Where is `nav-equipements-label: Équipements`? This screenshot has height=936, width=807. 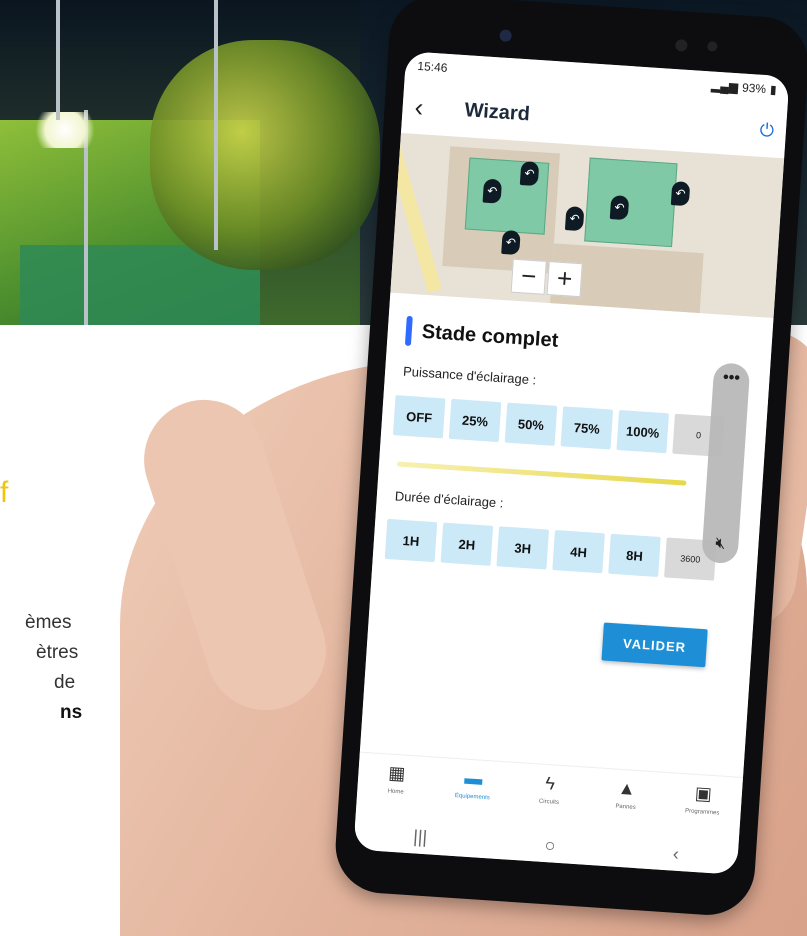 nav-equipements-label: Équipements is located at coordinates (472, 797).